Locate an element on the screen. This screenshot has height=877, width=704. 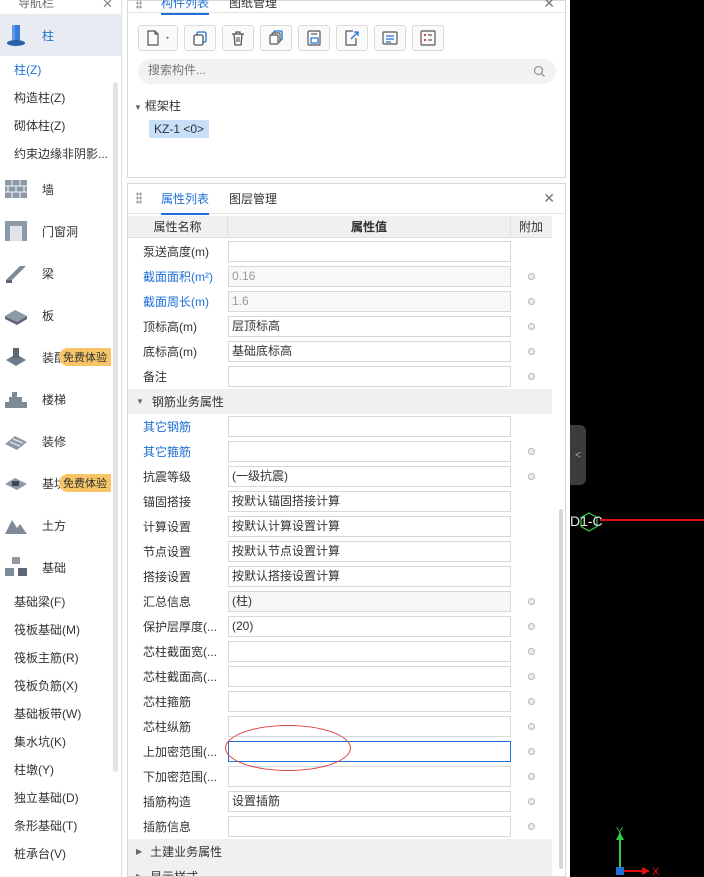
nav-sub-item: 柱墩(Y) is located at coordinates (60, 770).